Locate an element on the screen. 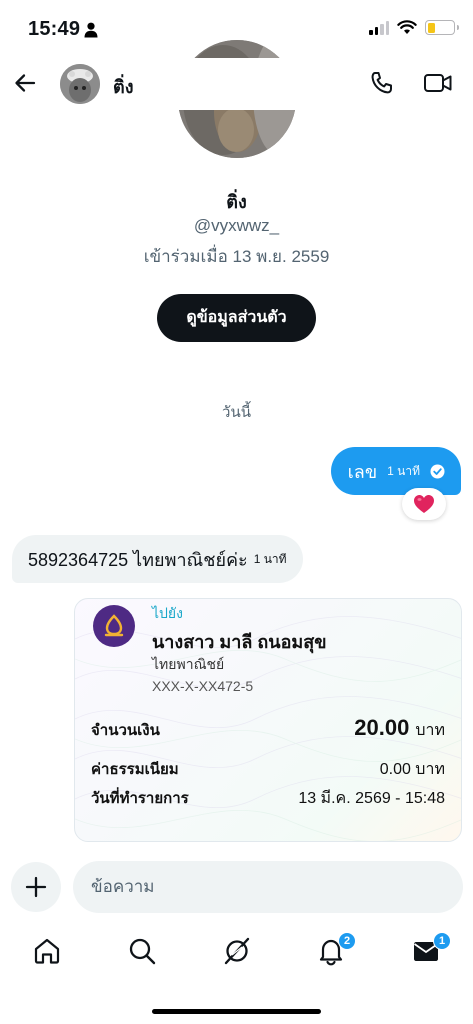 The width and height of the screenshot is (473, 1024). slip-bank-name: ไทยพาณิชย์ is located at coordinates (188, 664).